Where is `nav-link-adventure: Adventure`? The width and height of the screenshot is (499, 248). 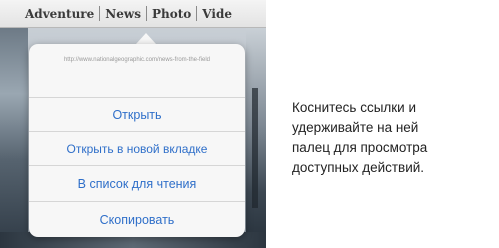 nav-link-adventure: Adventure is located at coordinates (59, 14).